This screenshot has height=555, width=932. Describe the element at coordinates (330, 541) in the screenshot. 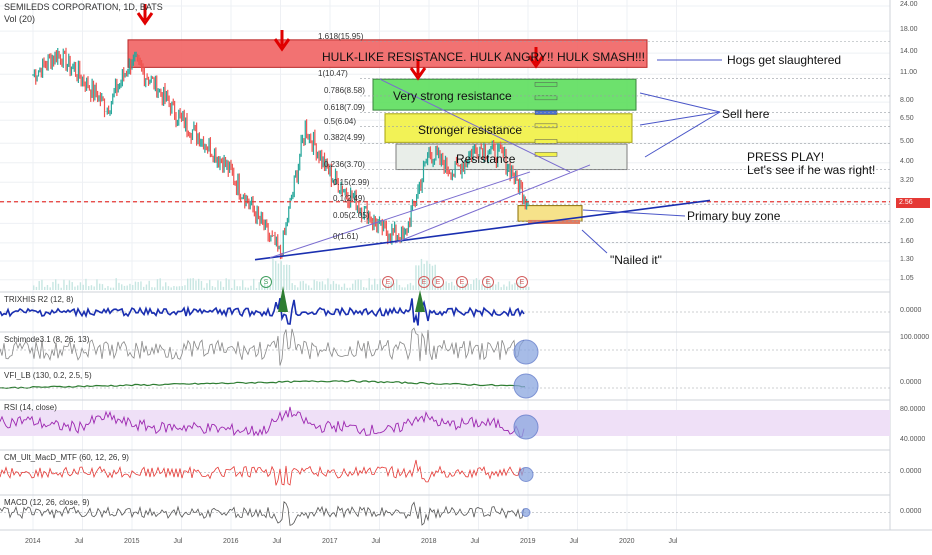

I see `time-tick-label: 2017` at that location.